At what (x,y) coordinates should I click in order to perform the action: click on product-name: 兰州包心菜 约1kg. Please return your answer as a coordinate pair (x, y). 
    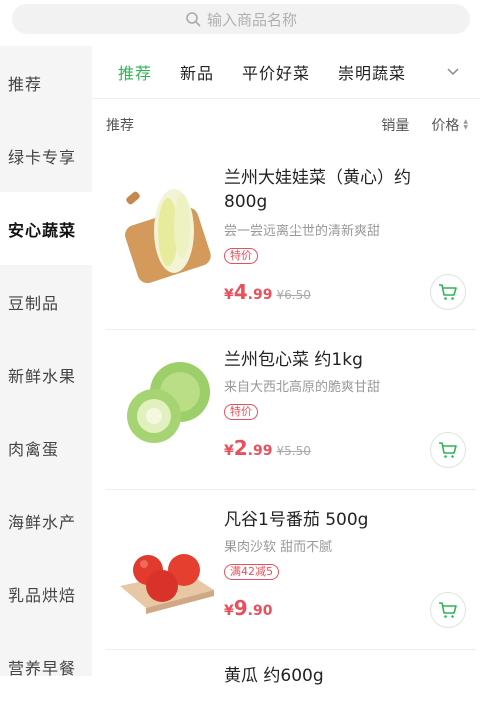
    Looking at the image, I should click on (334, 360).